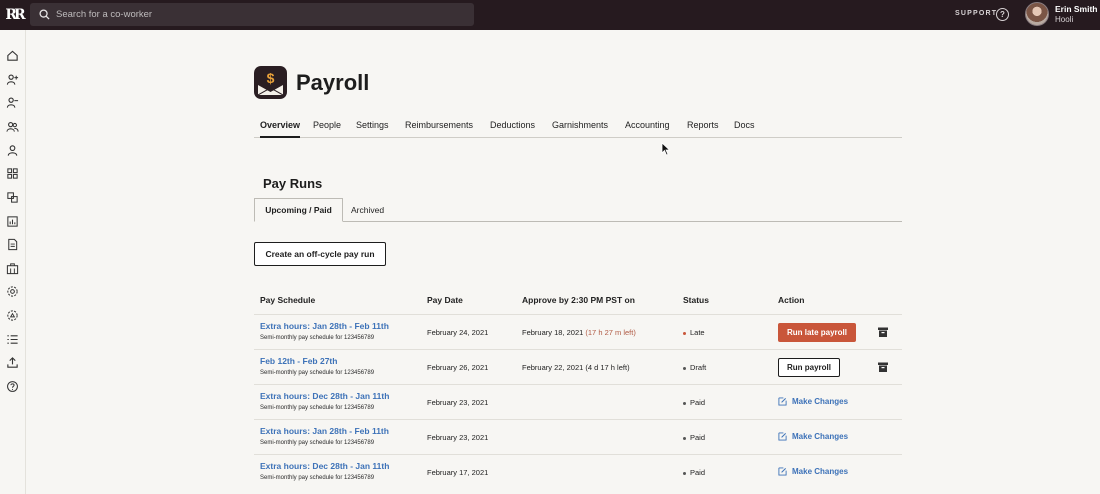 The image size is (1100, 494). I want to click on apps-grid-icon, so click(12, 173).